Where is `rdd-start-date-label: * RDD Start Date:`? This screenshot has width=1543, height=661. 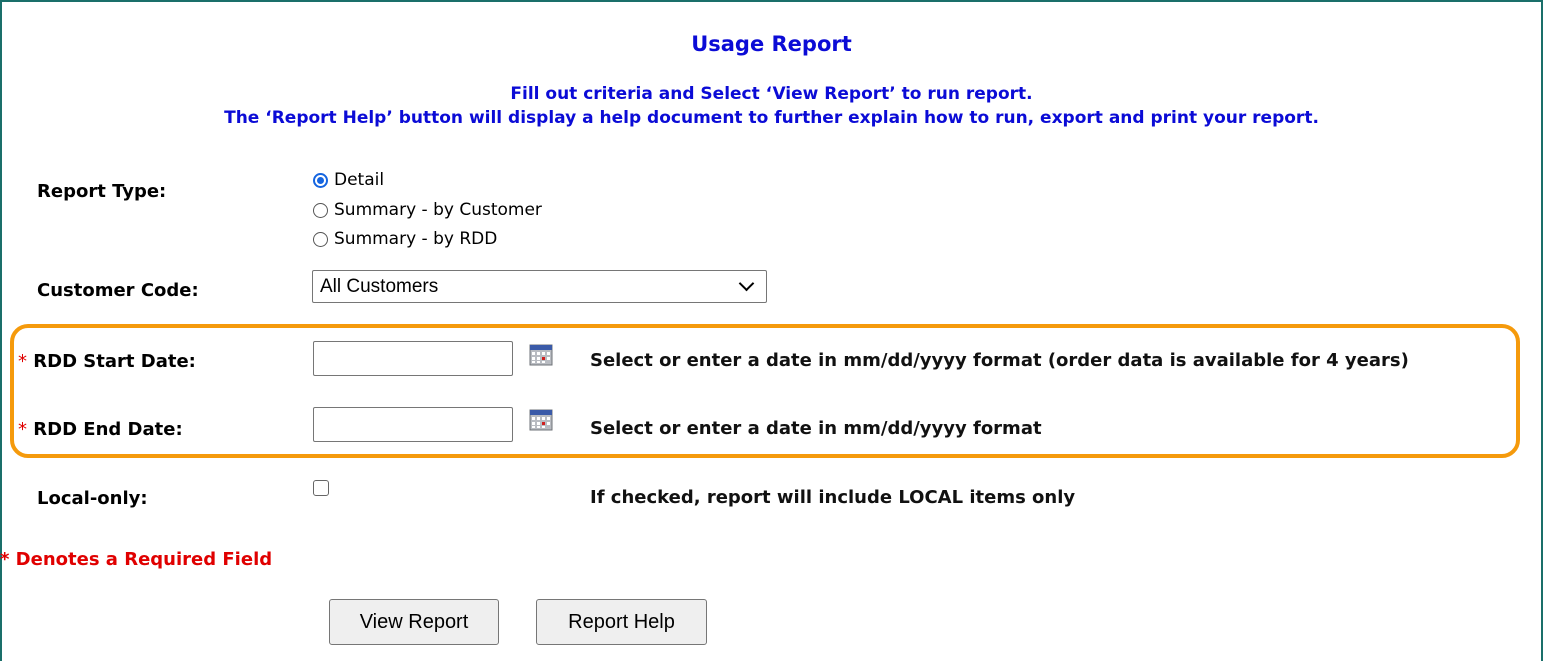 rdd-start-date-label: * RDD Start Date: is located at coordinates (107, 361).